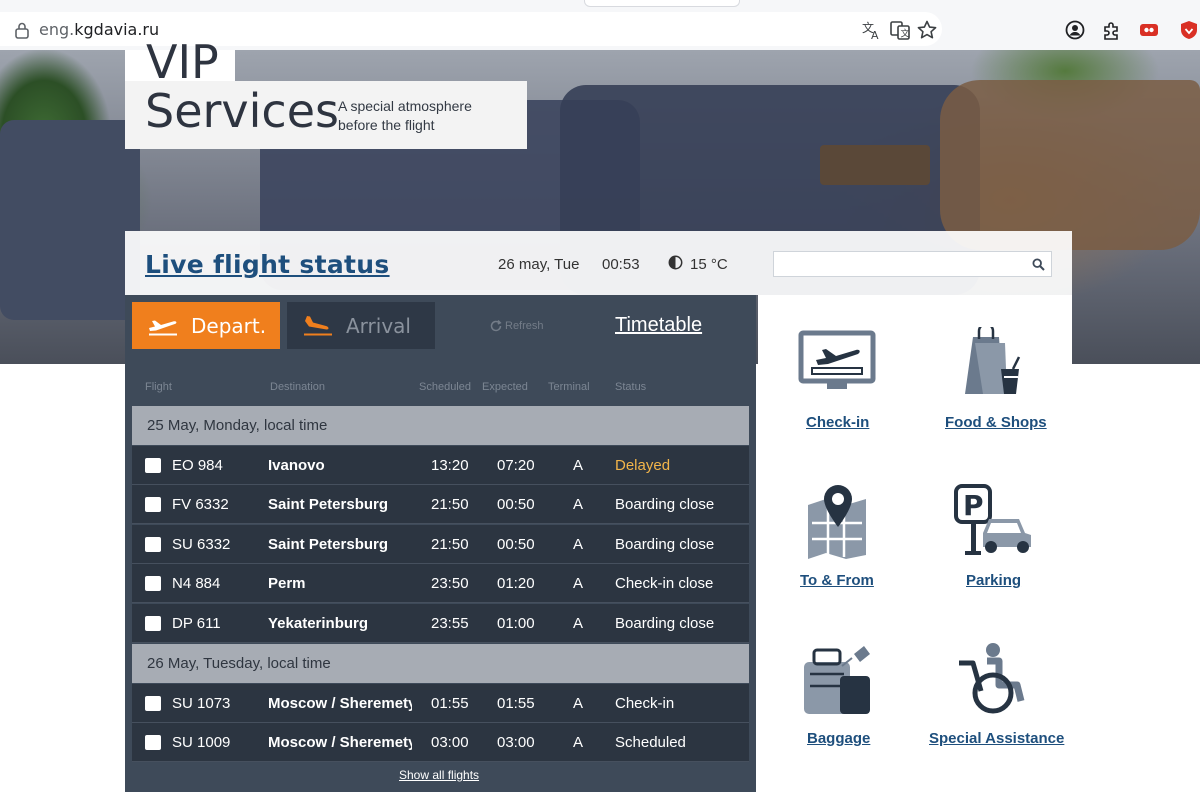 This screenshot has width=1200, height=804. What do you see at coordinates (450, 623) in the screenshot?
I see `flight-scheduled: 23:55` at bounding box center [450, 623].